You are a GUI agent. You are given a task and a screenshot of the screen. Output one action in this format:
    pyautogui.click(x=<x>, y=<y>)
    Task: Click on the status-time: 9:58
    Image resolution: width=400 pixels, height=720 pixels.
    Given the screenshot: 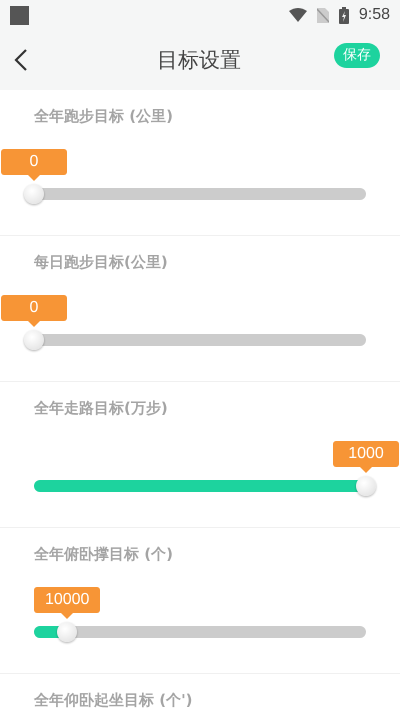 What is the action you would take?
    pyautogui.click(x=374, y=15)
    